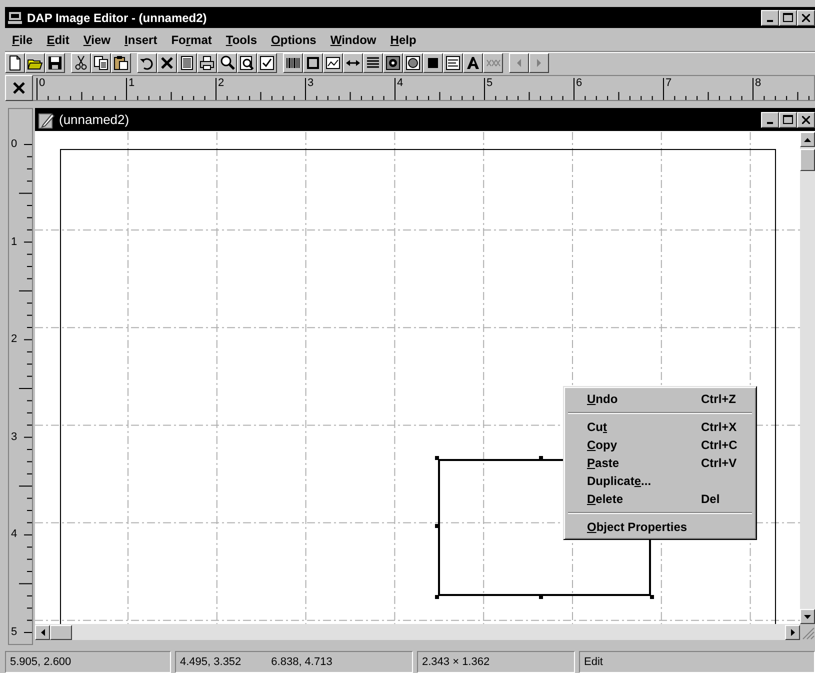  I want to click on context-menu-item: Object Properties, so click(660, 527).